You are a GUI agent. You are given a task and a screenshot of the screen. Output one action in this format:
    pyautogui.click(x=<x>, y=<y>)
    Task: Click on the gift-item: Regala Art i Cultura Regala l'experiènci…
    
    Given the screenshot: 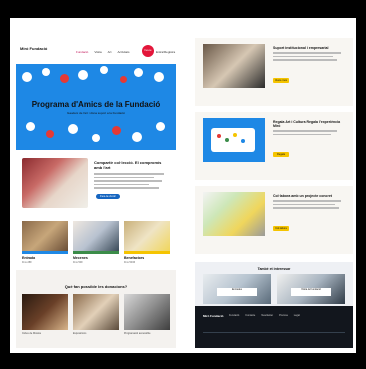 What is the action you would take?
    pyautogui.click(x=274, y=146)
    